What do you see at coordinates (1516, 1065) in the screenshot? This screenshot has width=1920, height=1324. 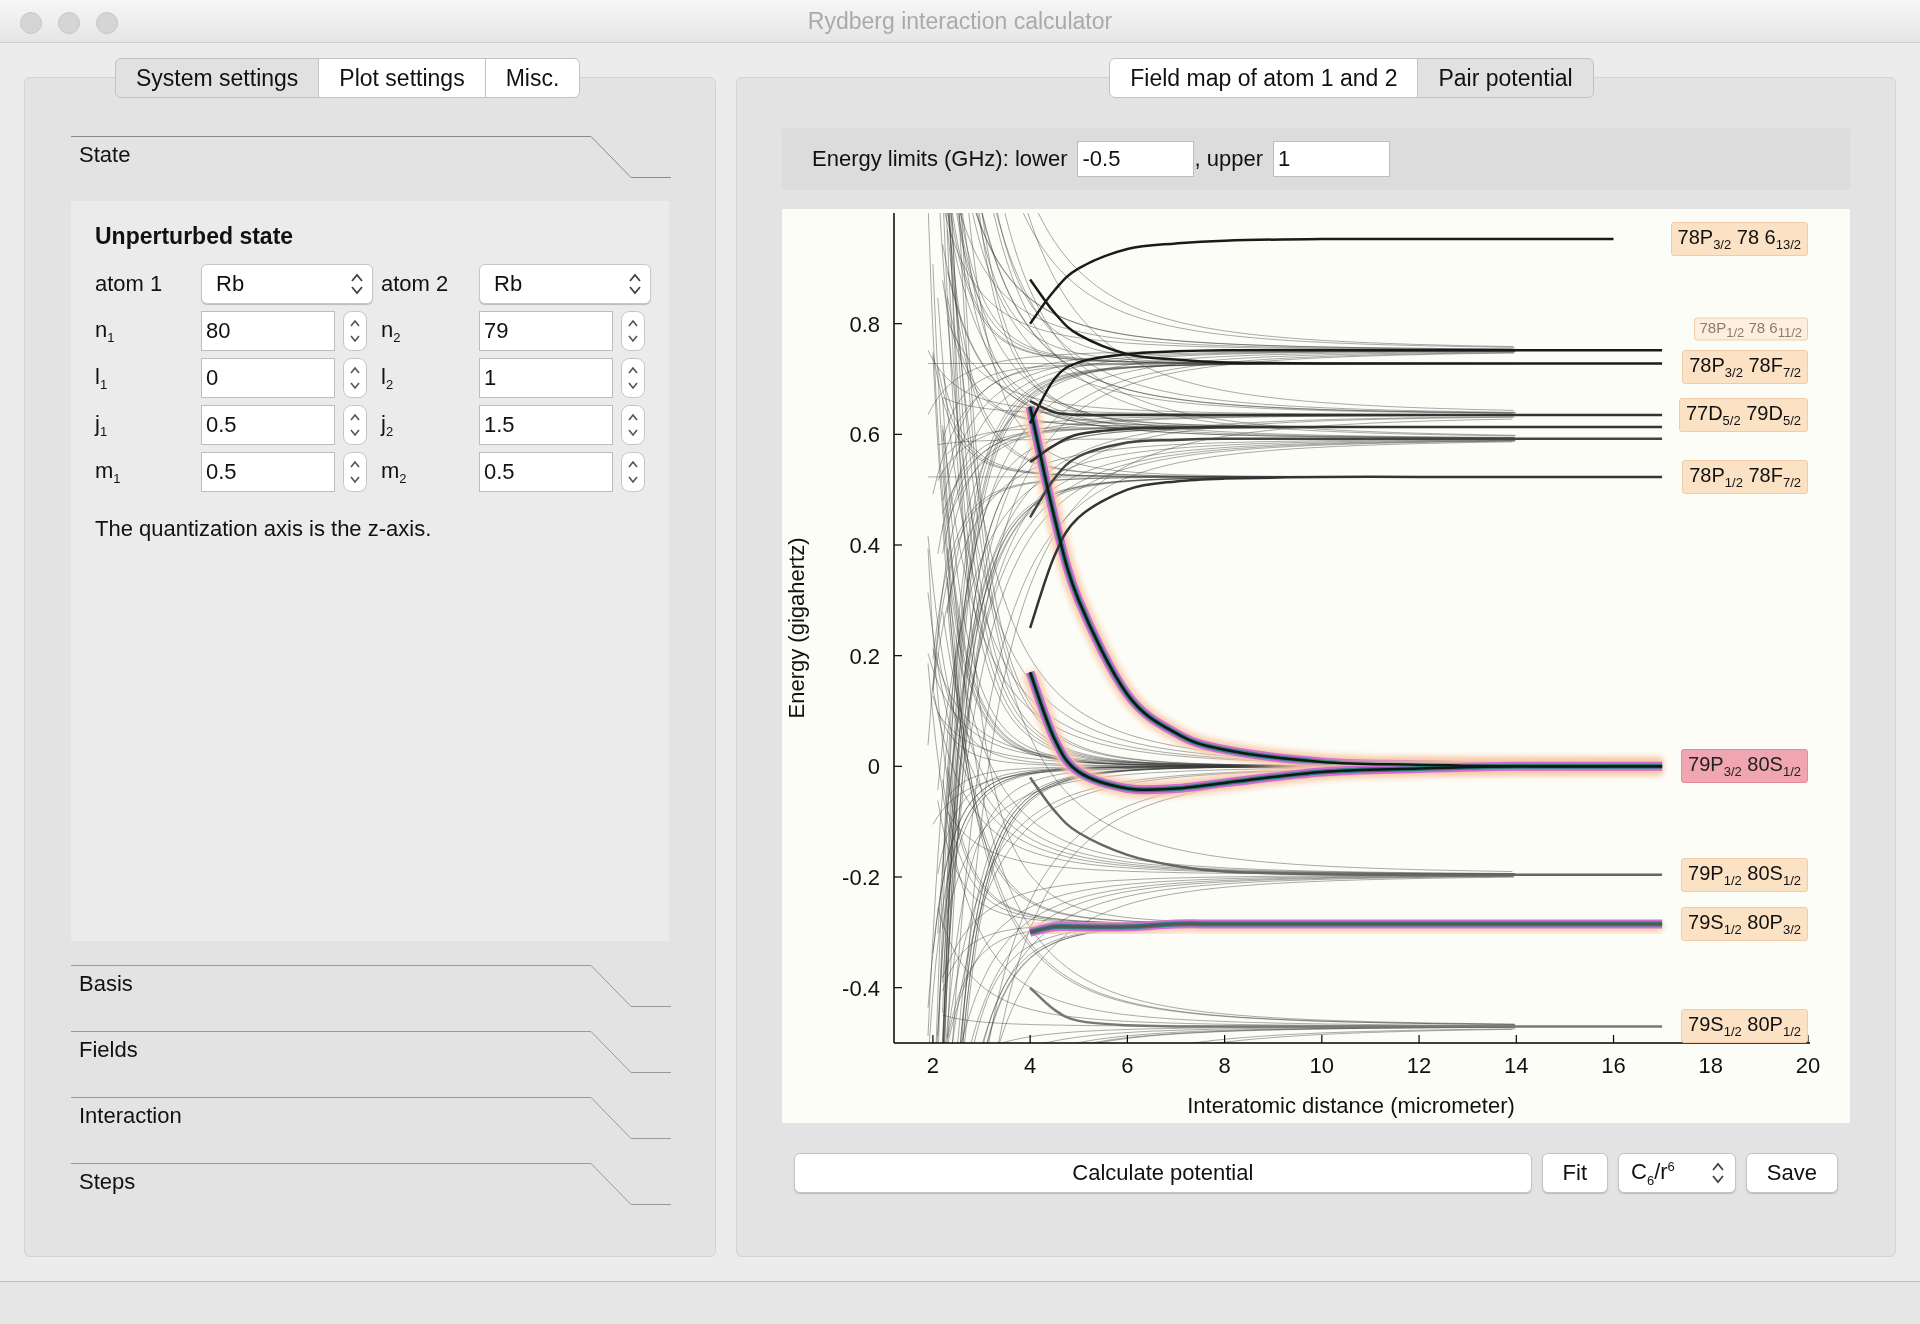 I see `tick-label: 14` at bounding box center [1516, 1065].